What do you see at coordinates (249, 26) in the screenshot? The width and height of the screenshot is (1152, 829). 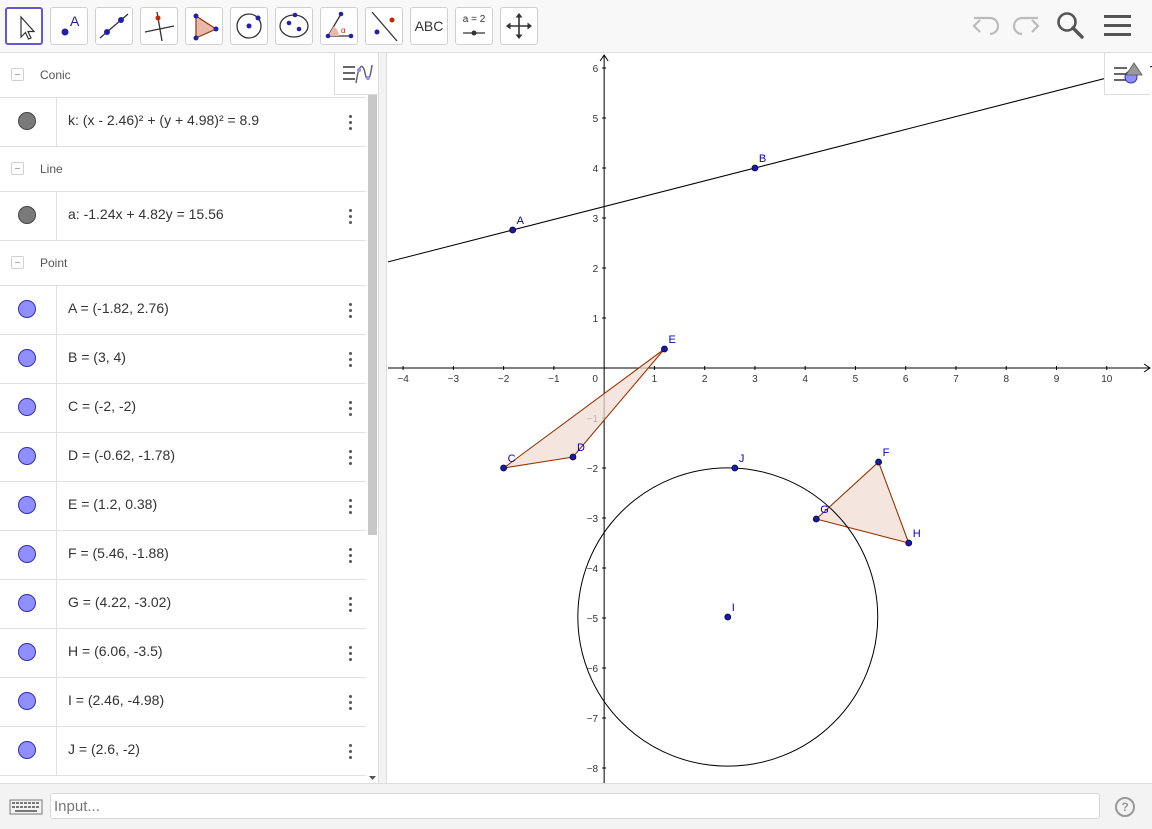 I see `circle-center-point-tool` at bounding box center [249, 26].